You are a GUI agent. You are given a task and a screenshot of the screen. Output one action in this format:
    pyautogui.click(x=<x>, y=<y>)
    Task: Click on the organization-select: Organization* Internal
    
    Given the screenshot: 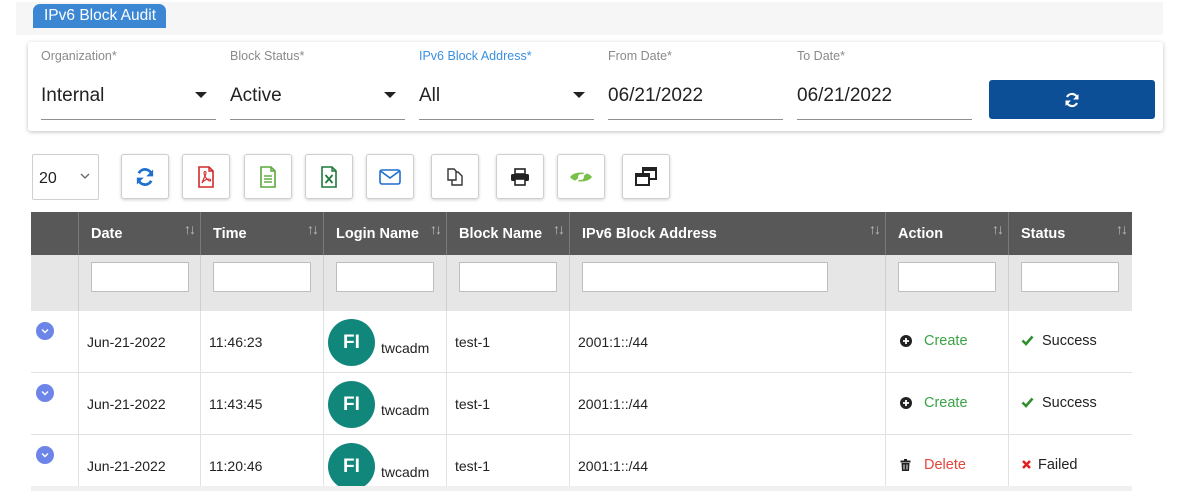 What is the action you would take?
    pyautogui.click(x=128, y=82)
    